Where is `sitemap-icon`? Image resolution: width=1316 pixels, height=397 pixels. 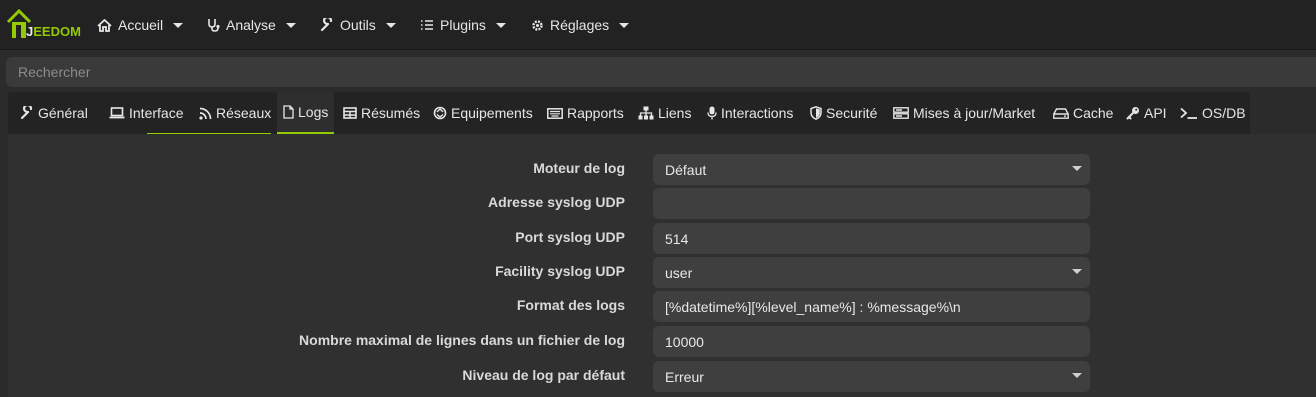 sitemap-icon is located at coordinates (646, 113).